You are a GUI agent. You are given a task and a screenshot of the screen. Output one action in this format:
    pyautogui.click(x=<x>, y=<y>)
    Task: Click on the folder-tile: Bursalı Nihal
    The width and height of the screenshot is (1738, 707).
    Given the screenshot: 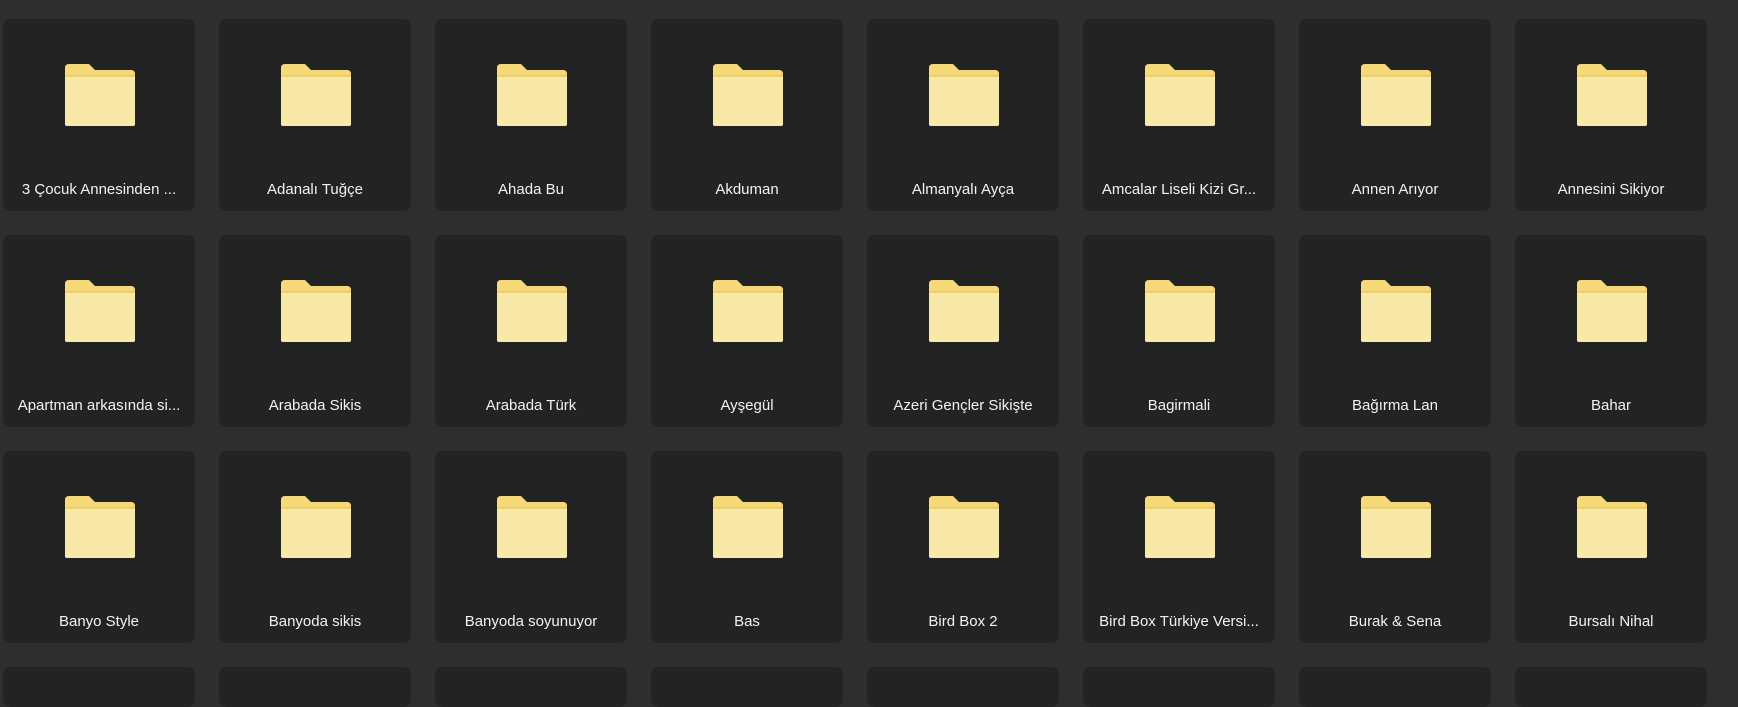 What is the action you would take?
    pyautogui.click(x=1611, y=547)
    